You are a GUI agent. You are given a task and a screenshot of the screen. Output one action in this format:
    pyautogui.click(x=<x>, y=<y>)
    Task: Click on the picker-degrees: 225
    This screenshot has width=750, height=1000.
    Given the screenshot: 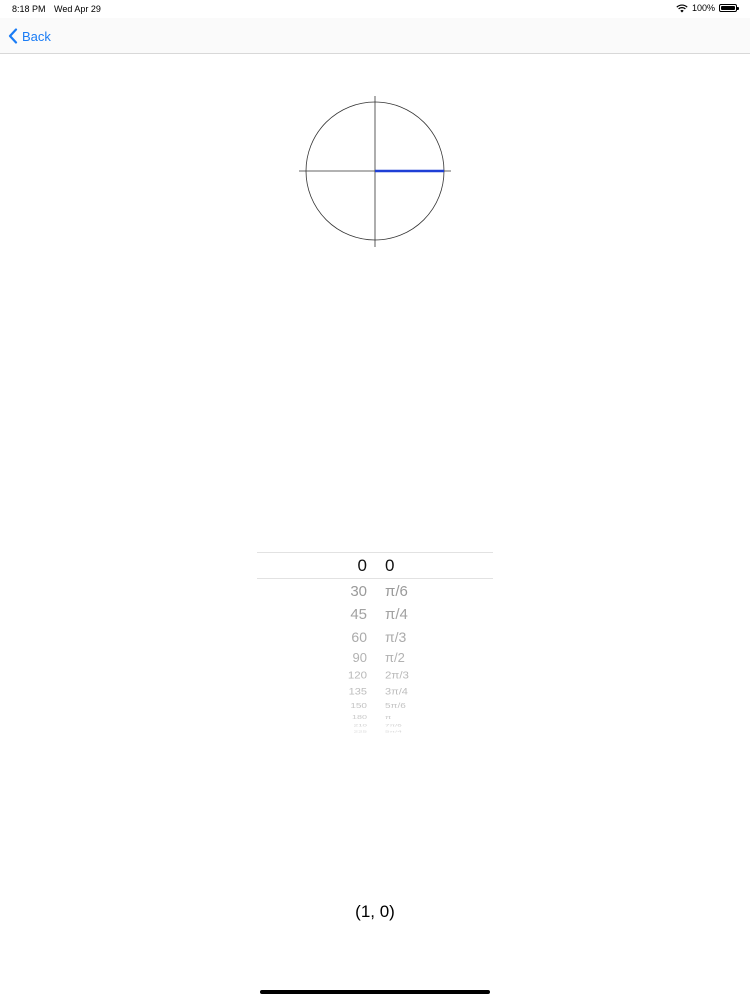 What is the action you would take?
    pyautogui.click(x=360, y=731)
    